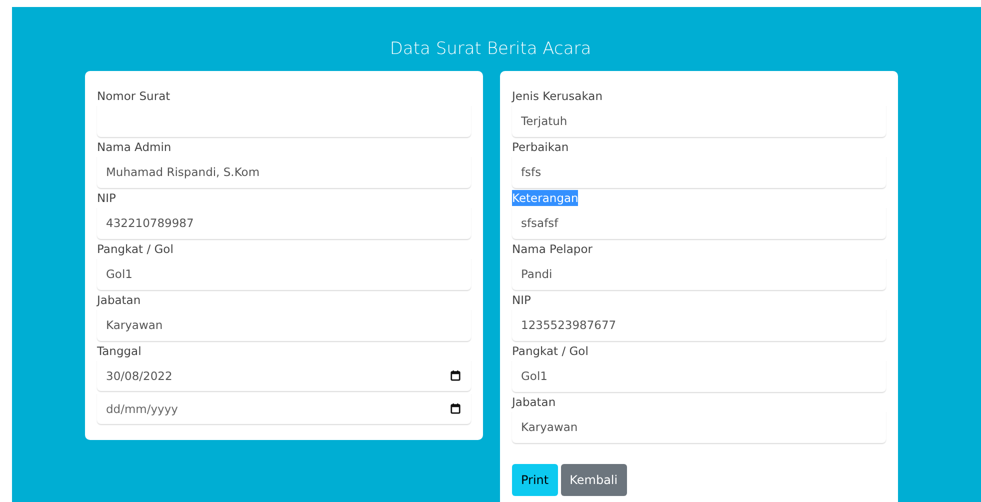 This screenshot has height=502, width=981. I want to click on field-label: Keterangan, so click(545, 198).